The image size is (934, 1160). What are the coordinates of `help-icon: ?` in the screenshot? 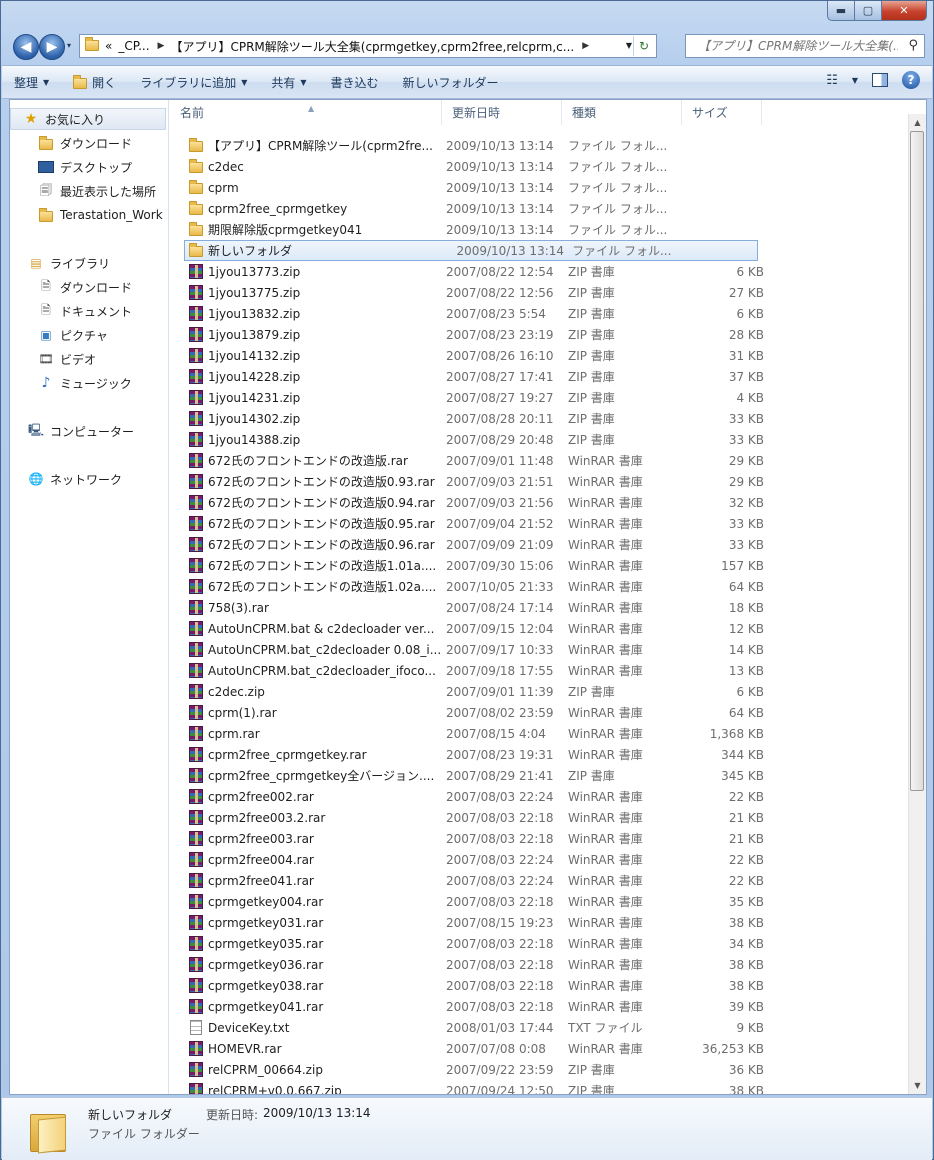 It's located at (911, 80).